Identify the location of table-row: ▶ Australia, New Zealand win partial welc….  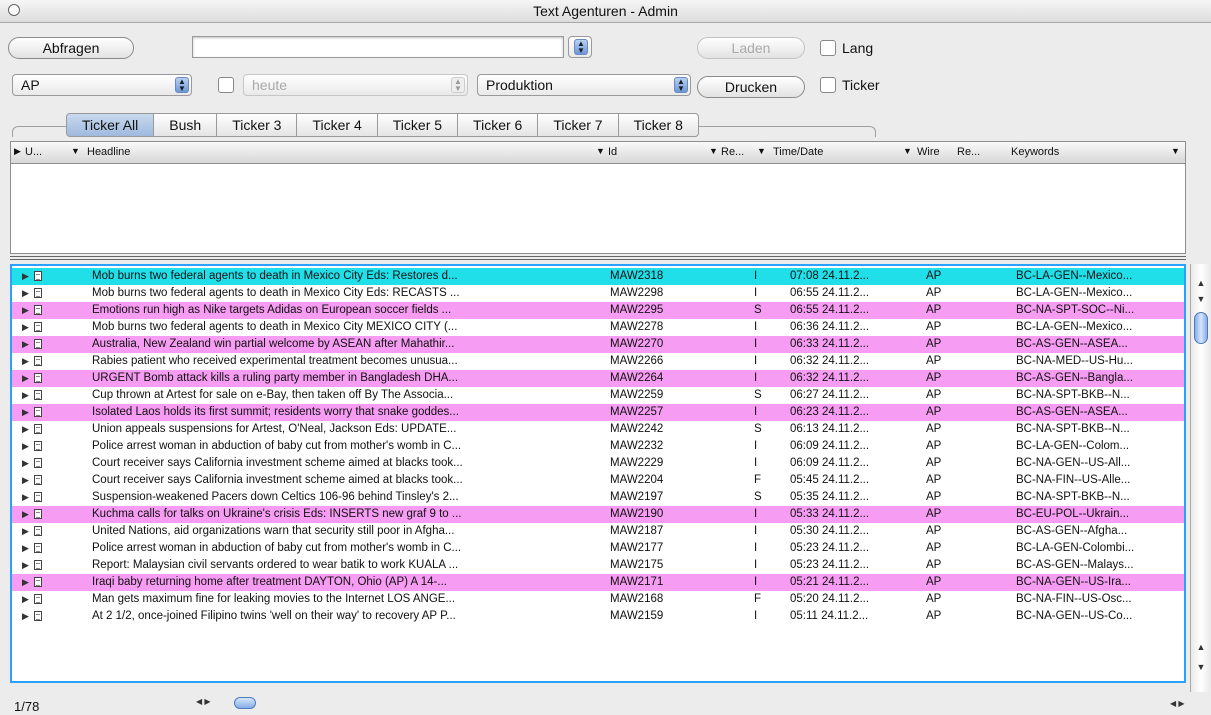
(598, 344).